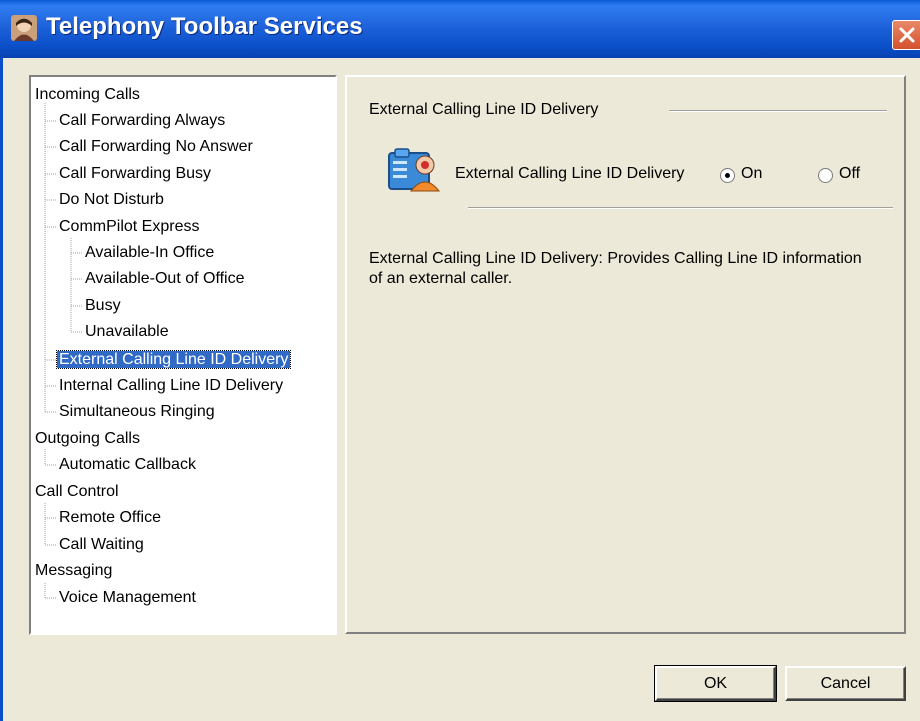 The width and height of the screenshot is (920, 721). I want to click on close-button, so click(906, 35).